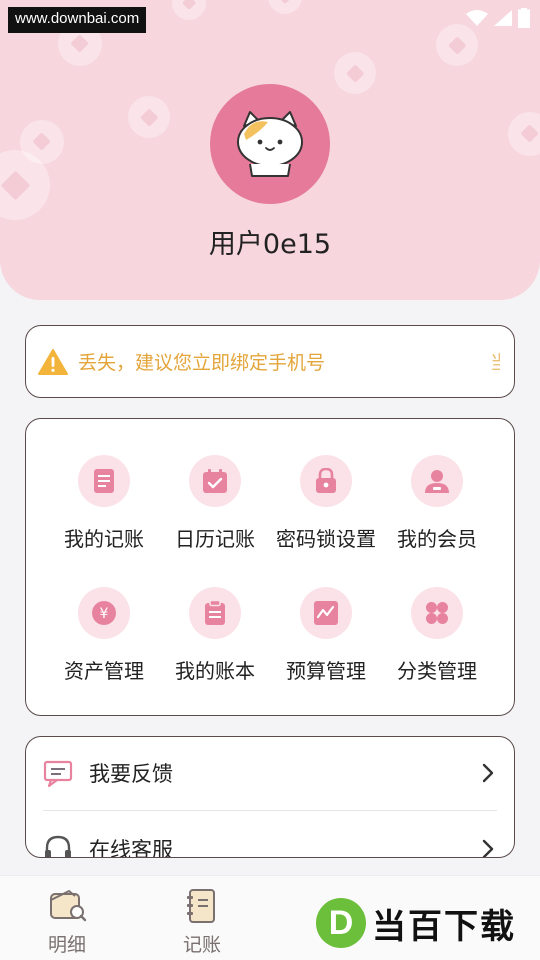 The width and height of the screenshot is (540, 960). What do you see at coordinates (503, 18) in the screenshot?
I see `signal-icon` at bounding box center [503, 18].